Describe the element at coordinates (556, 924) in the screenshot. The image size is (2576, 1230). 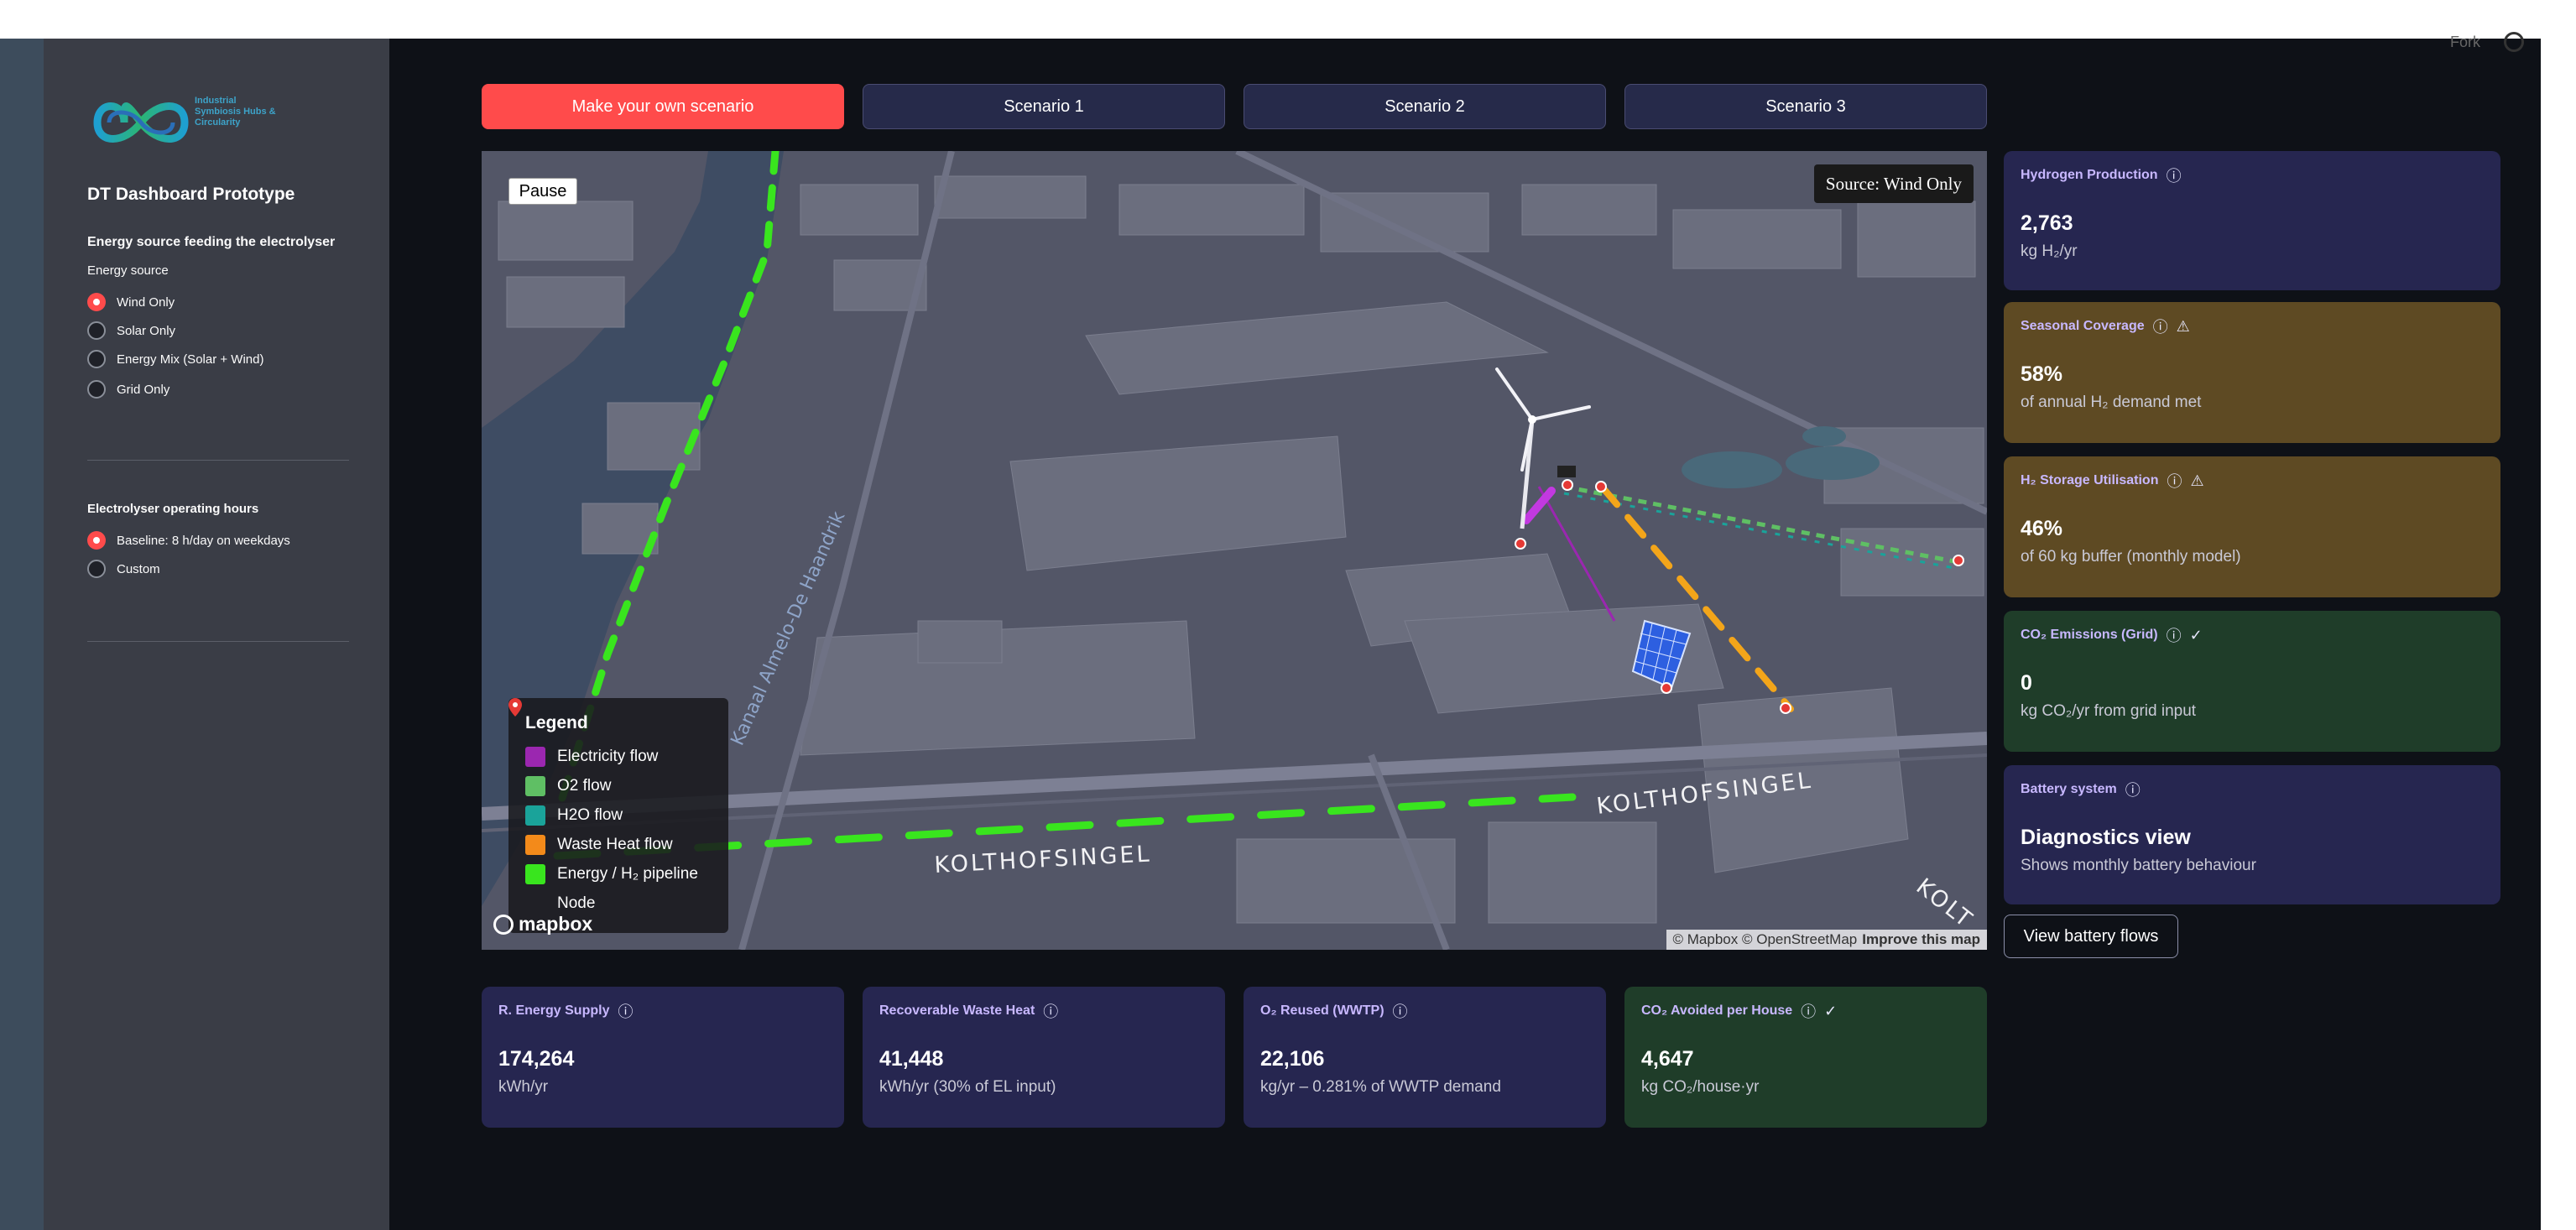
I see `mapbox-wordmark: mapbox` at that location.